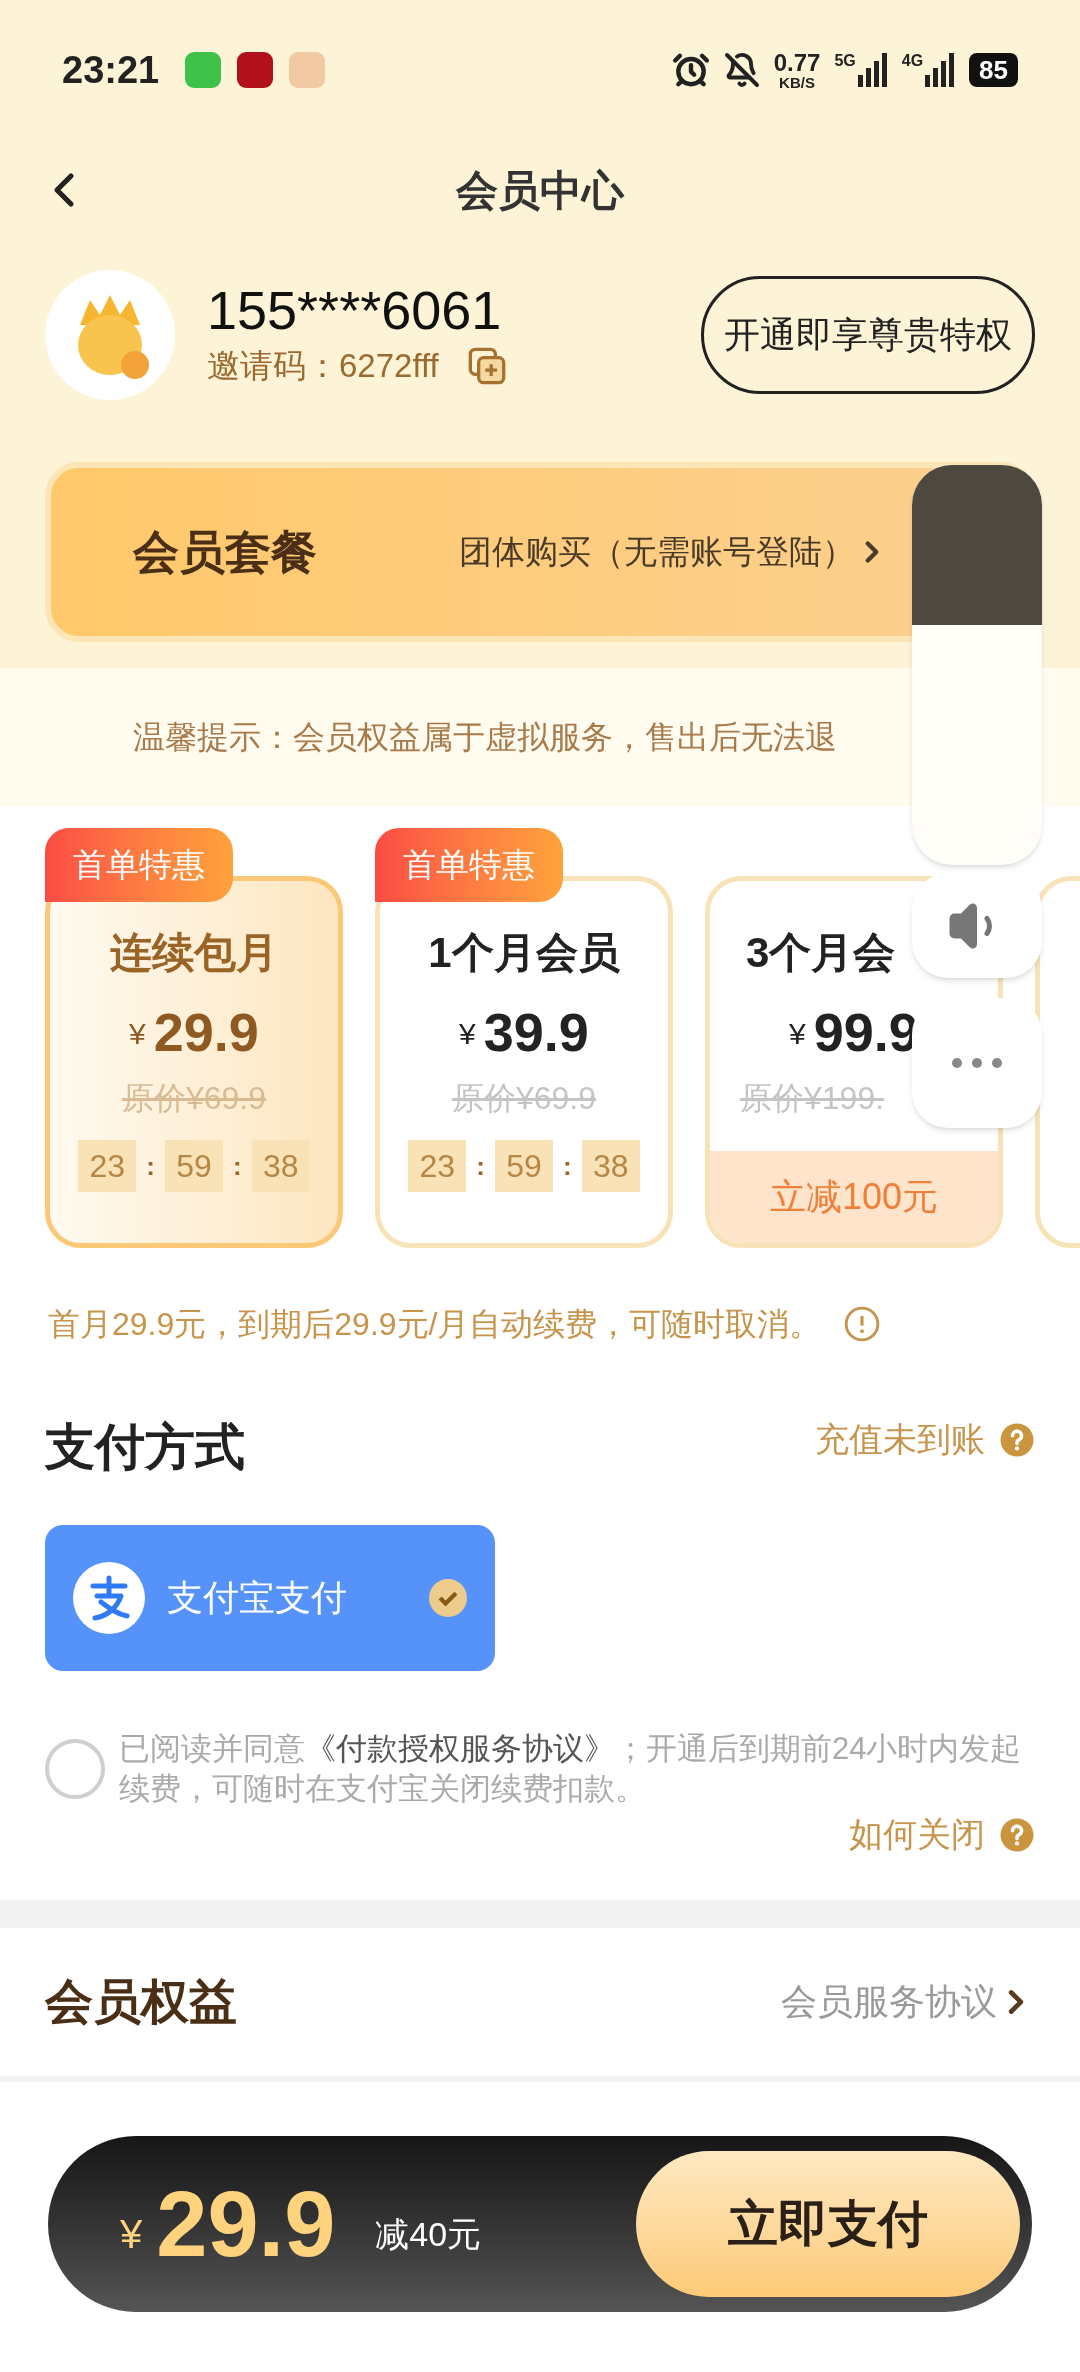 The height and width of the screenshot is (2372, 1080). I want to click on status-time: 23:21, so click(111, 70).